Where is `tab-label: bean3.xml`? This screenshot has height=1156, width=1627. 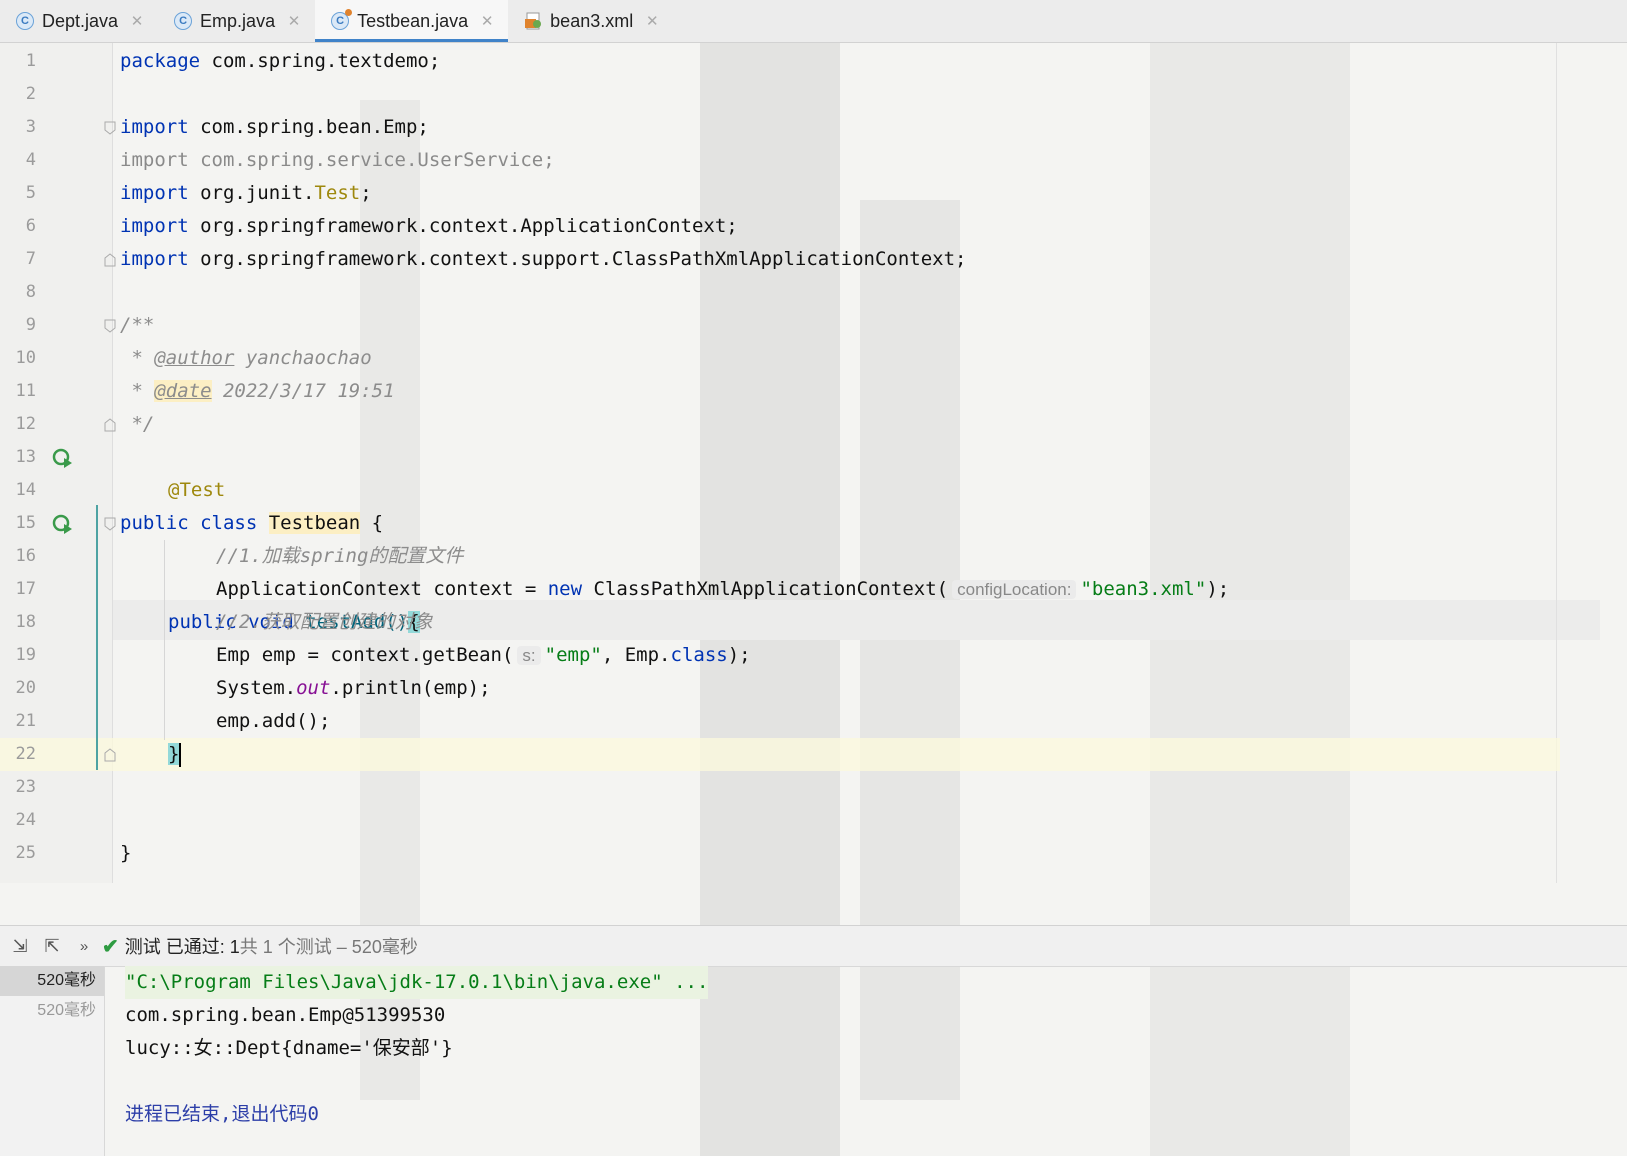 tab-label: bean3.xml is located at coordinates (592, 20).